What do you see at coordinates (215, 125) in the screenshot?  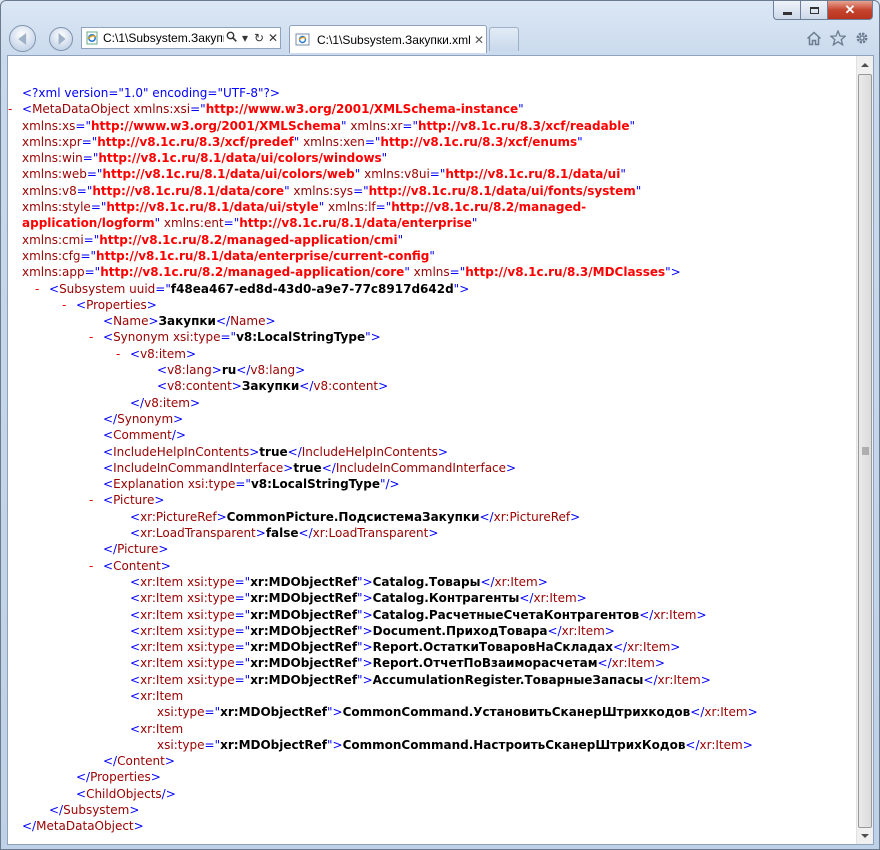 I see `xml-token: http://www.w3.org/2001/XMLSchema` at bounding box center [215, 125].